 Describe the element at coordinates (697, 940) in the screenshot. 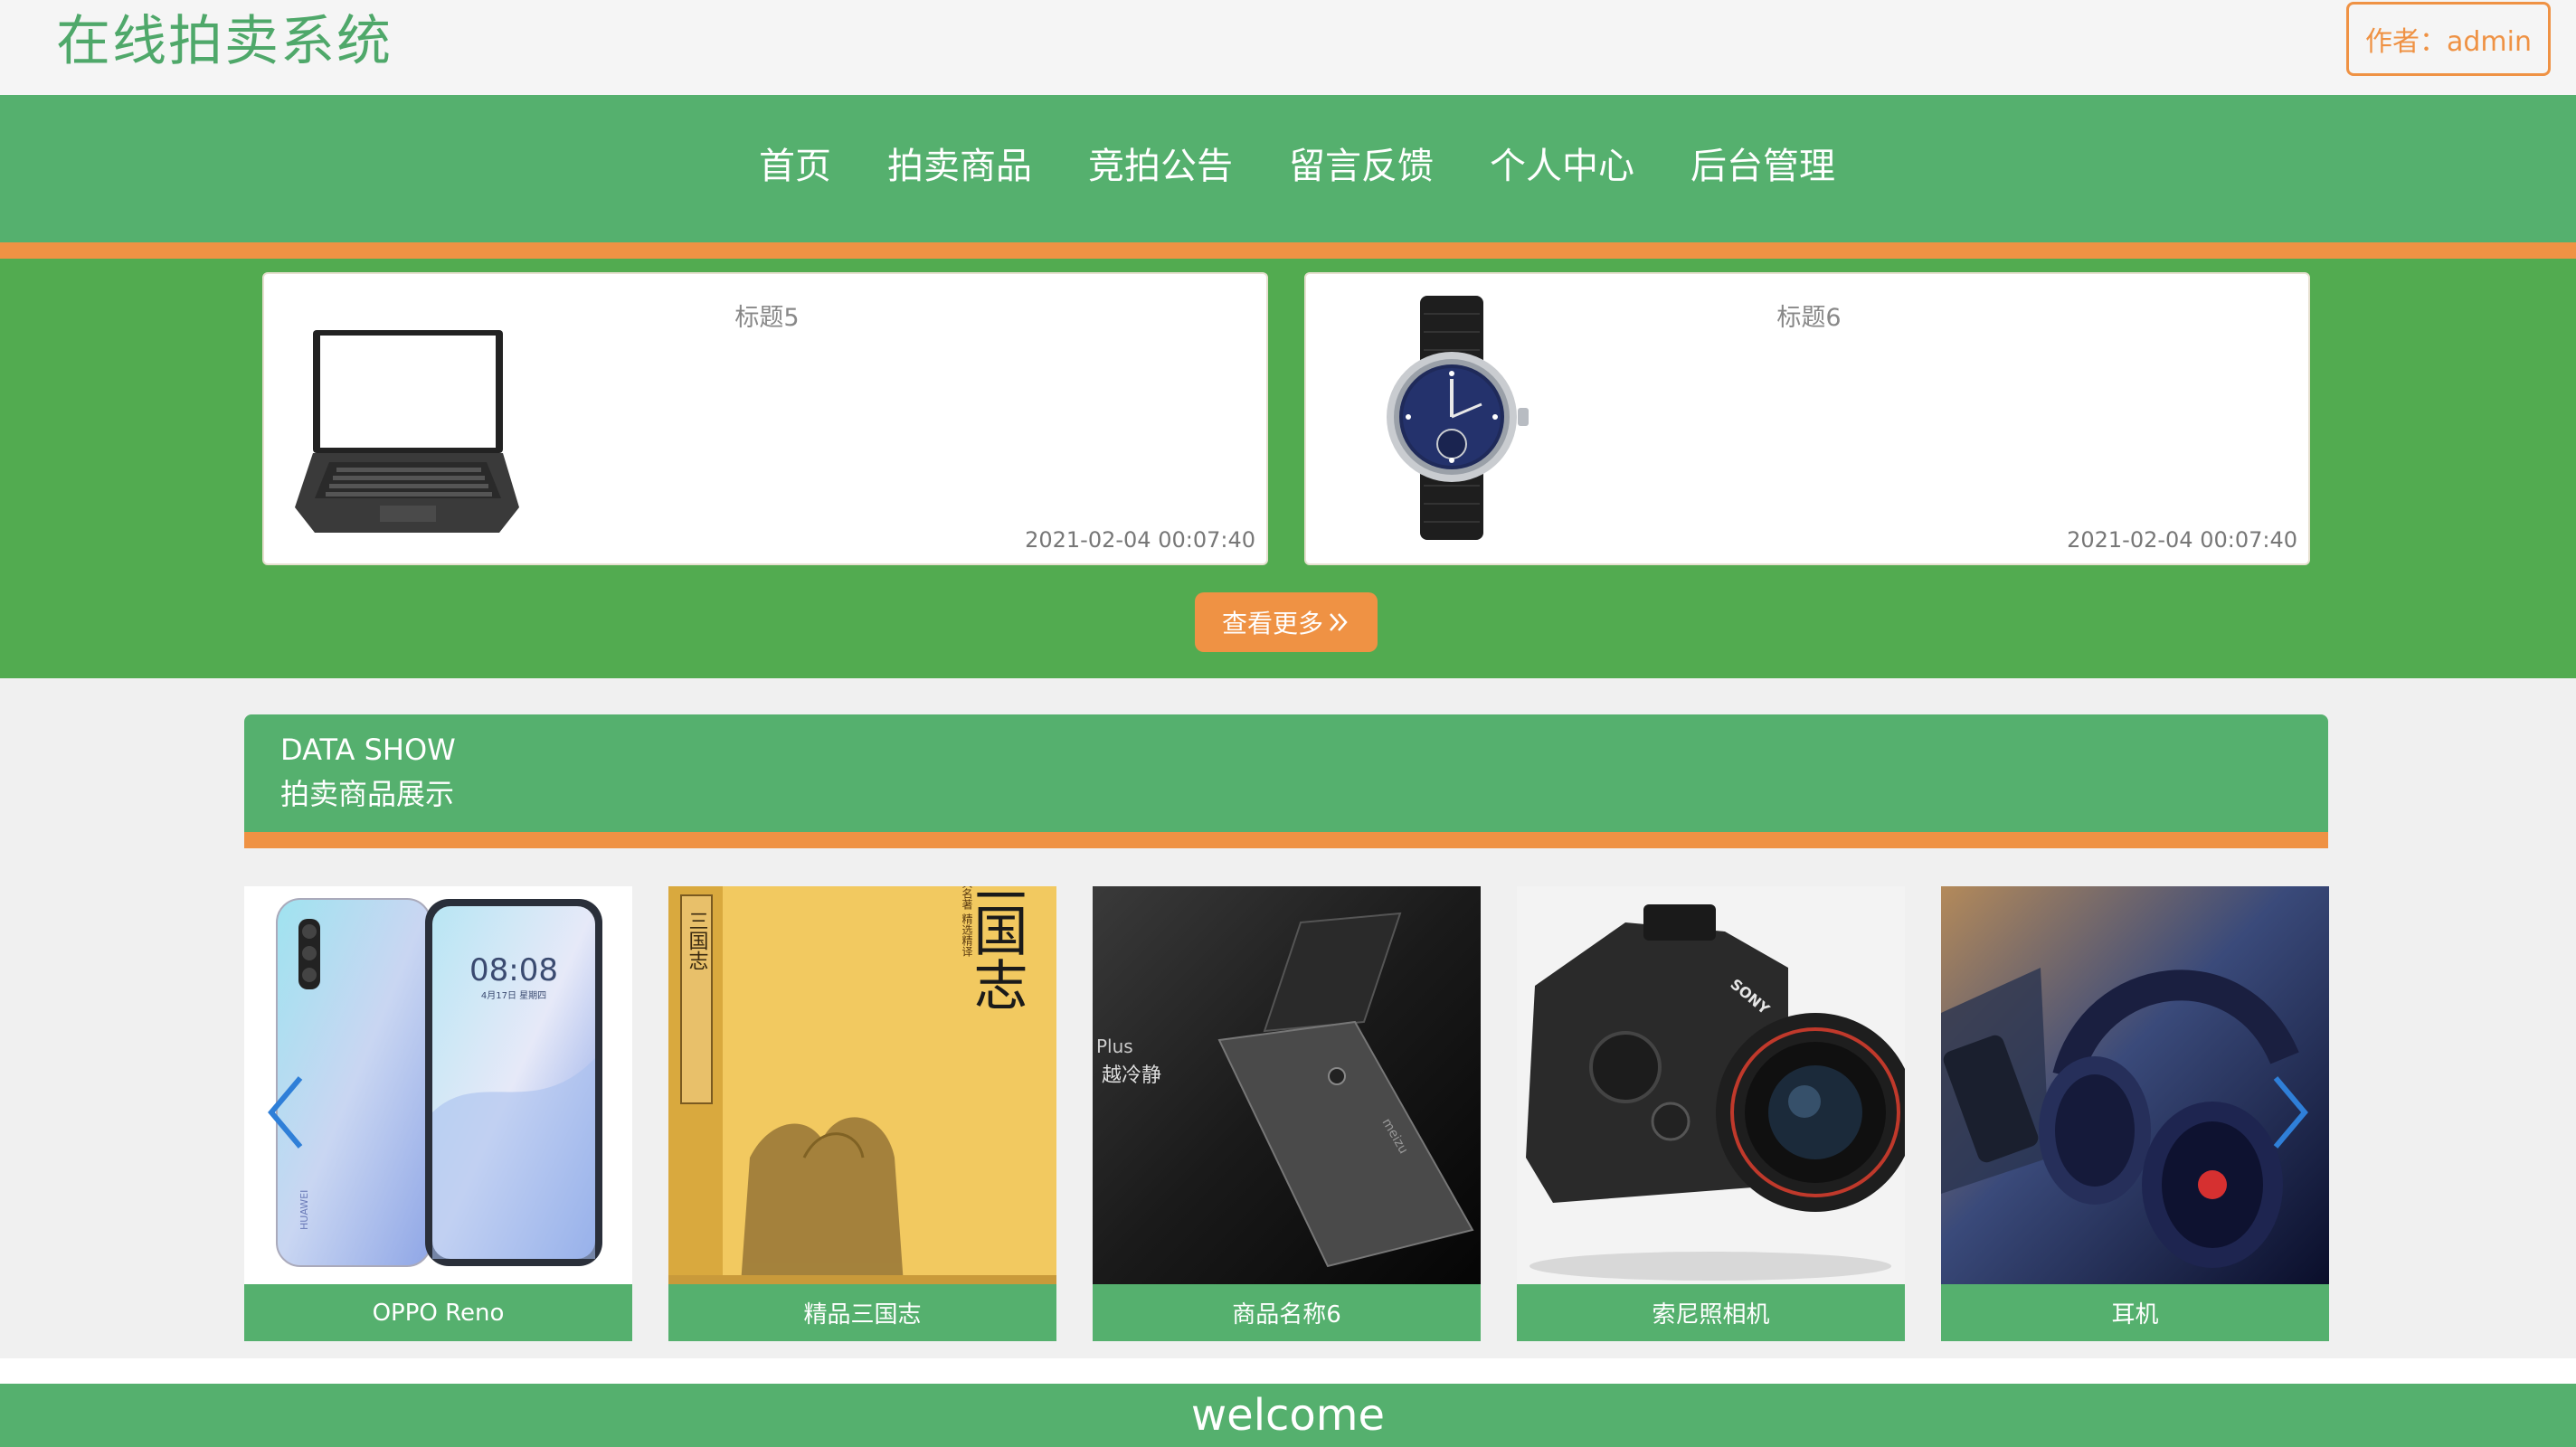

I see `book-spine-title: 三国志` at that location.